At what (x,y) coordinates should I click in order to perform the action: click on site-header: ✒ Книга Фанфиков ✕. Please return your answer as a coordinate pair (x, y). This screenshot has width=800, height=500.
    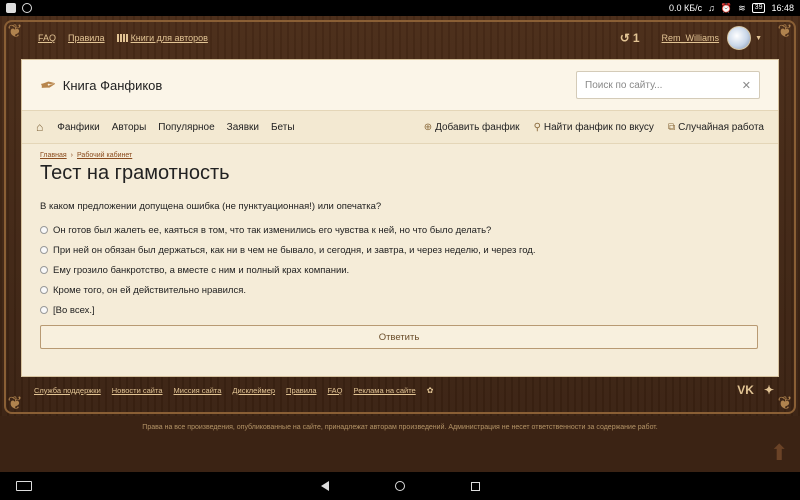
    Looking at the image, I should click on (400, 85).